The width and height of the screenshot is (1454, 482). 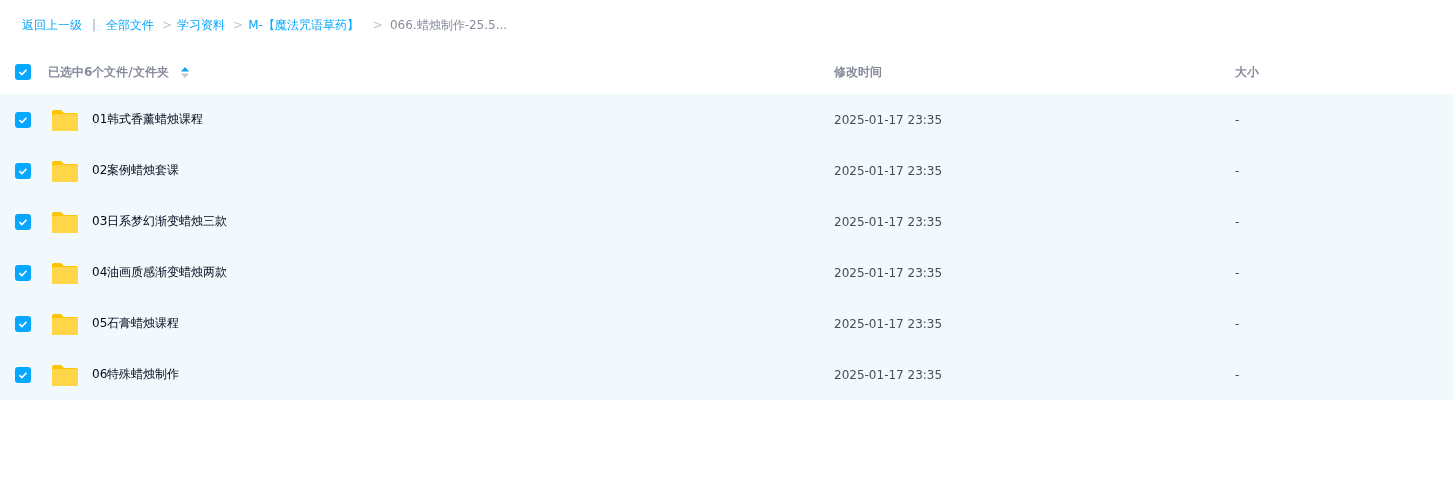 I want to click on file-name: 04油画质感渐变蜡烛两款, so click(x=160, y=272).